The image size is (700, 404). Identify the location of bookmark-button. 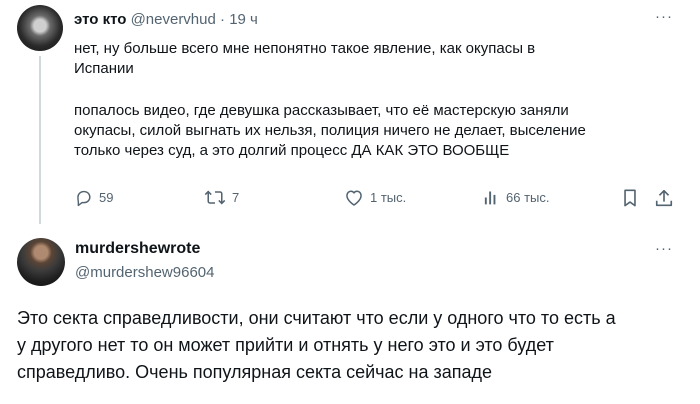
(630, 198).